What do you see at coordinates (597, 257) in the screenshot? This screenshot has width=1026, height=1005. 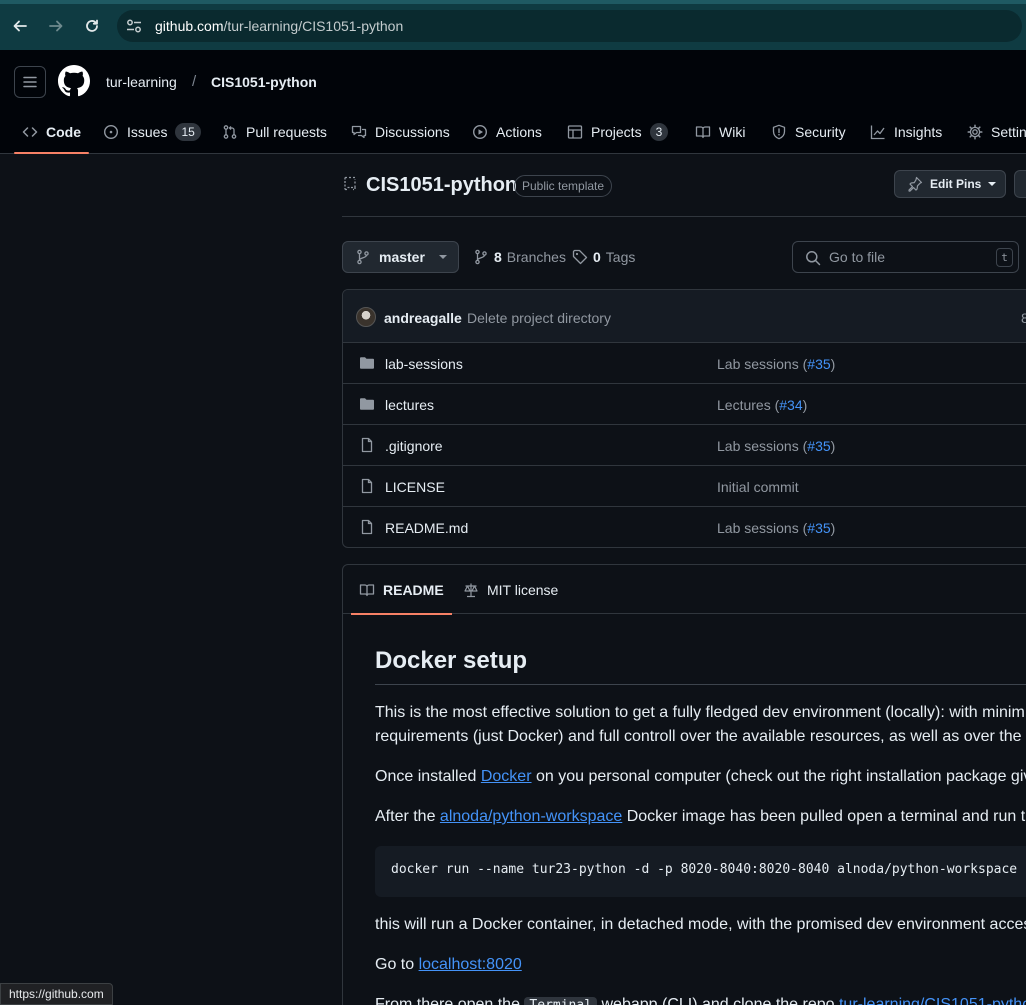 I see `tags-count: 0` at bounding box center [597, 257].